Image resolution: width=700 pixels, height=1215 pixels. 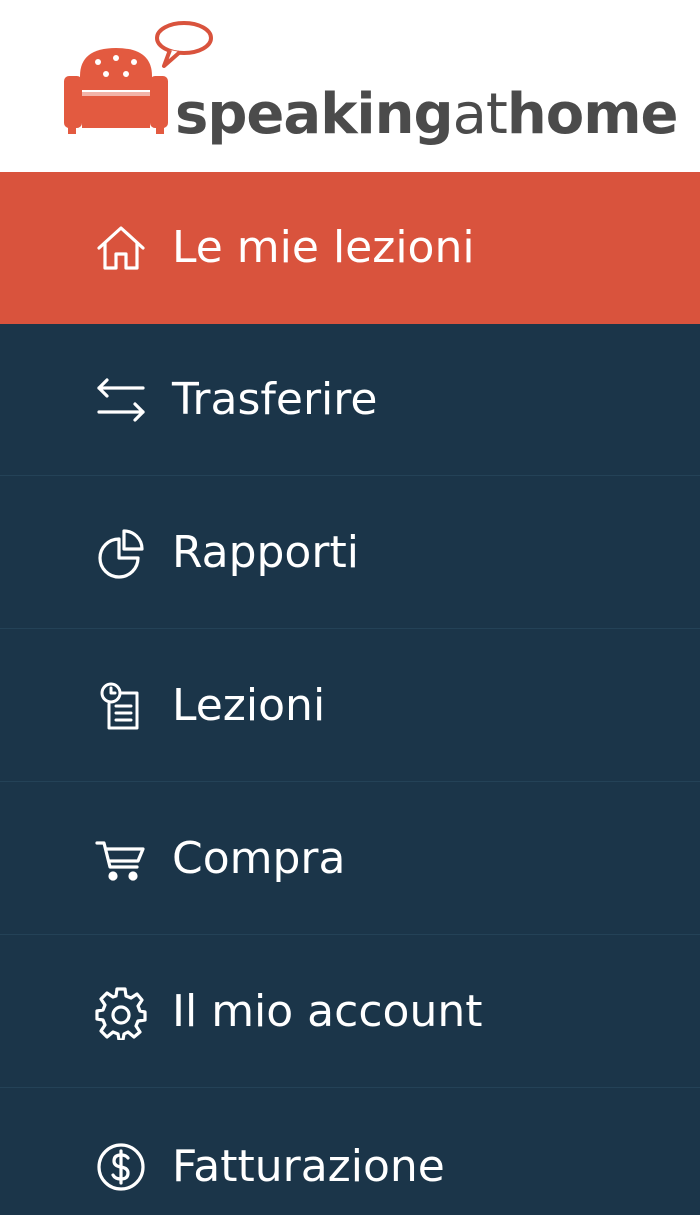 What do you see at coordinates (323, 247) in the screenshot?
I see `nav-label-le-mie-lezioni: Le mie lezioni` at bounding box center [323, 247].